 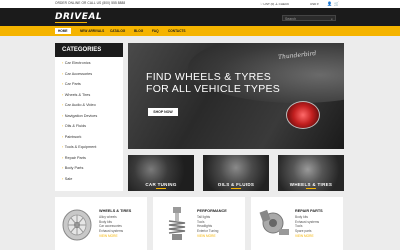 What do you see at coordinates (209, 77) in the screenshot?
I see `hero-headline-line-1: FIND WHEELS & TYRES` at bounding box center [209, 77].